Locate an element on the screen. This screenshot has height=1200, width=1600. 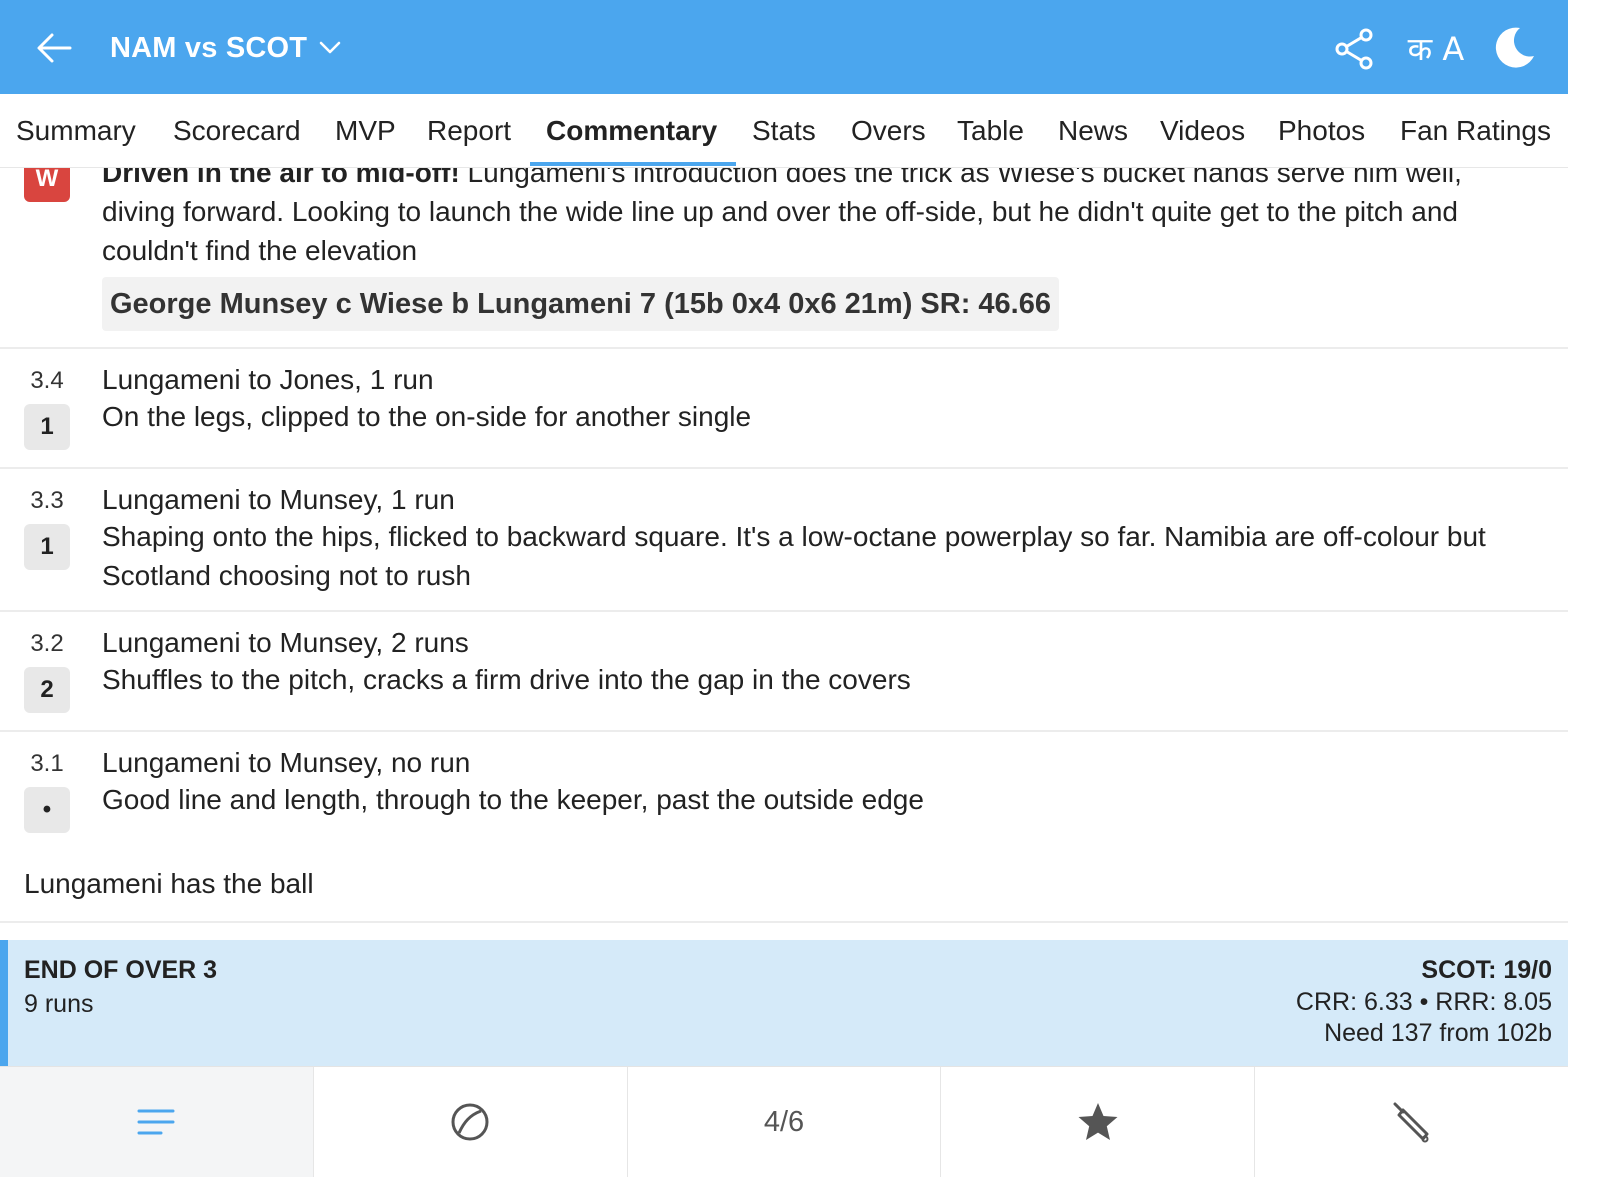
match-title: NAM vs SCOT is located at coordinates (209, 47).